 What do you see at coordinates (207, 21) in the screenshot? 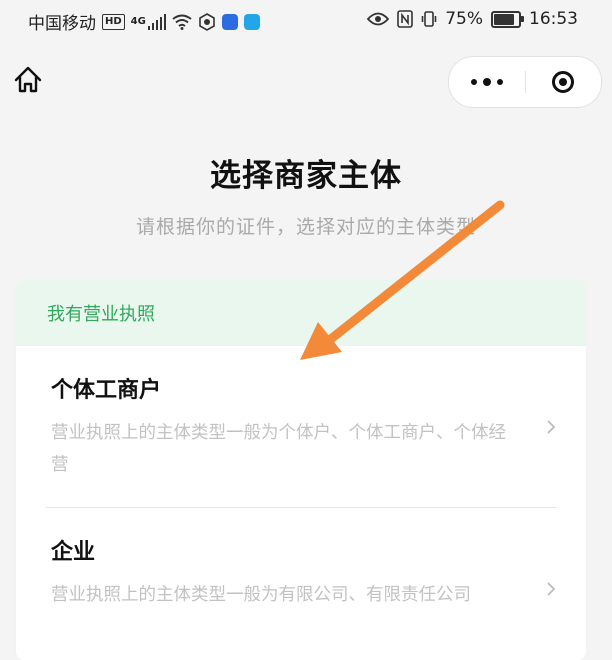
I see `app-badge-icon` at bounding box center [207, 21].